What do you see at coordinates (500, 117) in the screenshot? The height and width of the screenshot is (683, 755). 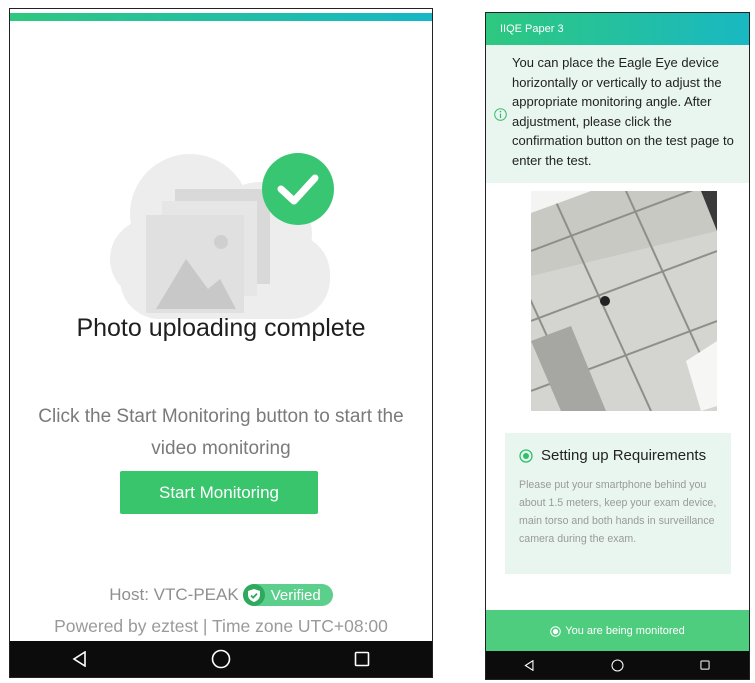 I see `info-icon` at bounding box center [500, 117].